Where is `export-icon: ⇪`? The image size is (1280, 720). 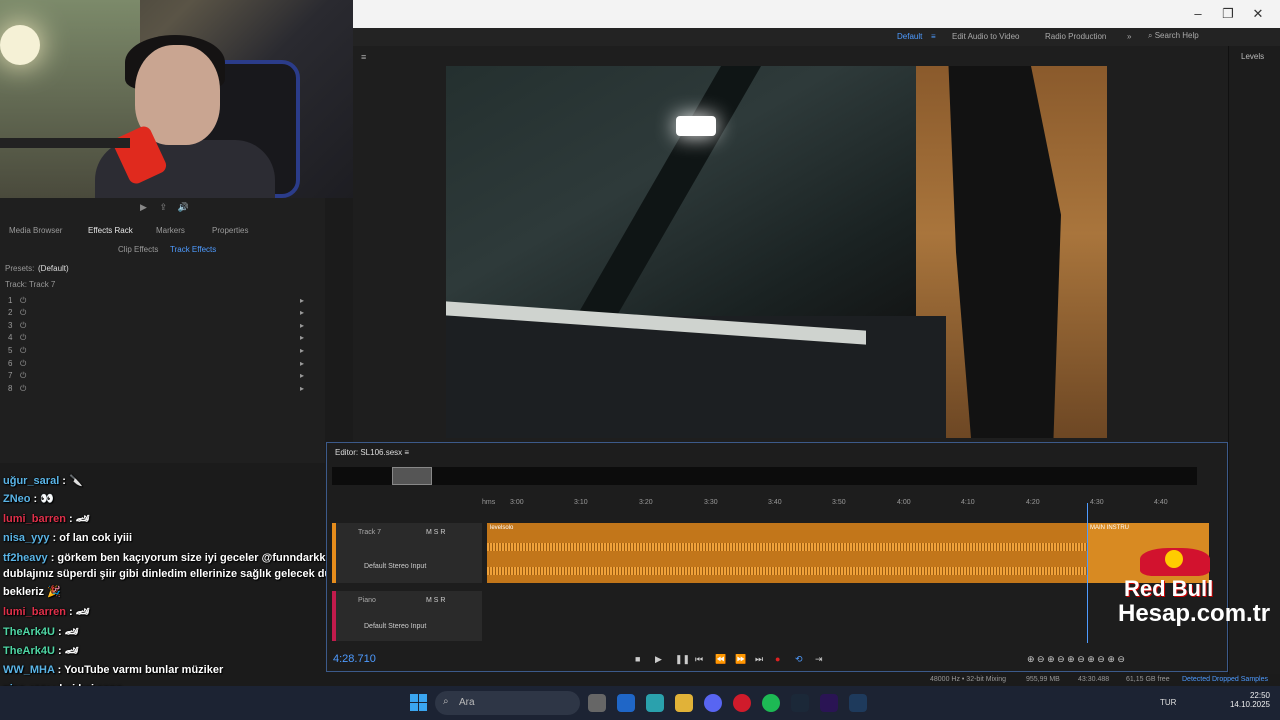 export-icon: ⇪ is located at coordinates (163, 207).